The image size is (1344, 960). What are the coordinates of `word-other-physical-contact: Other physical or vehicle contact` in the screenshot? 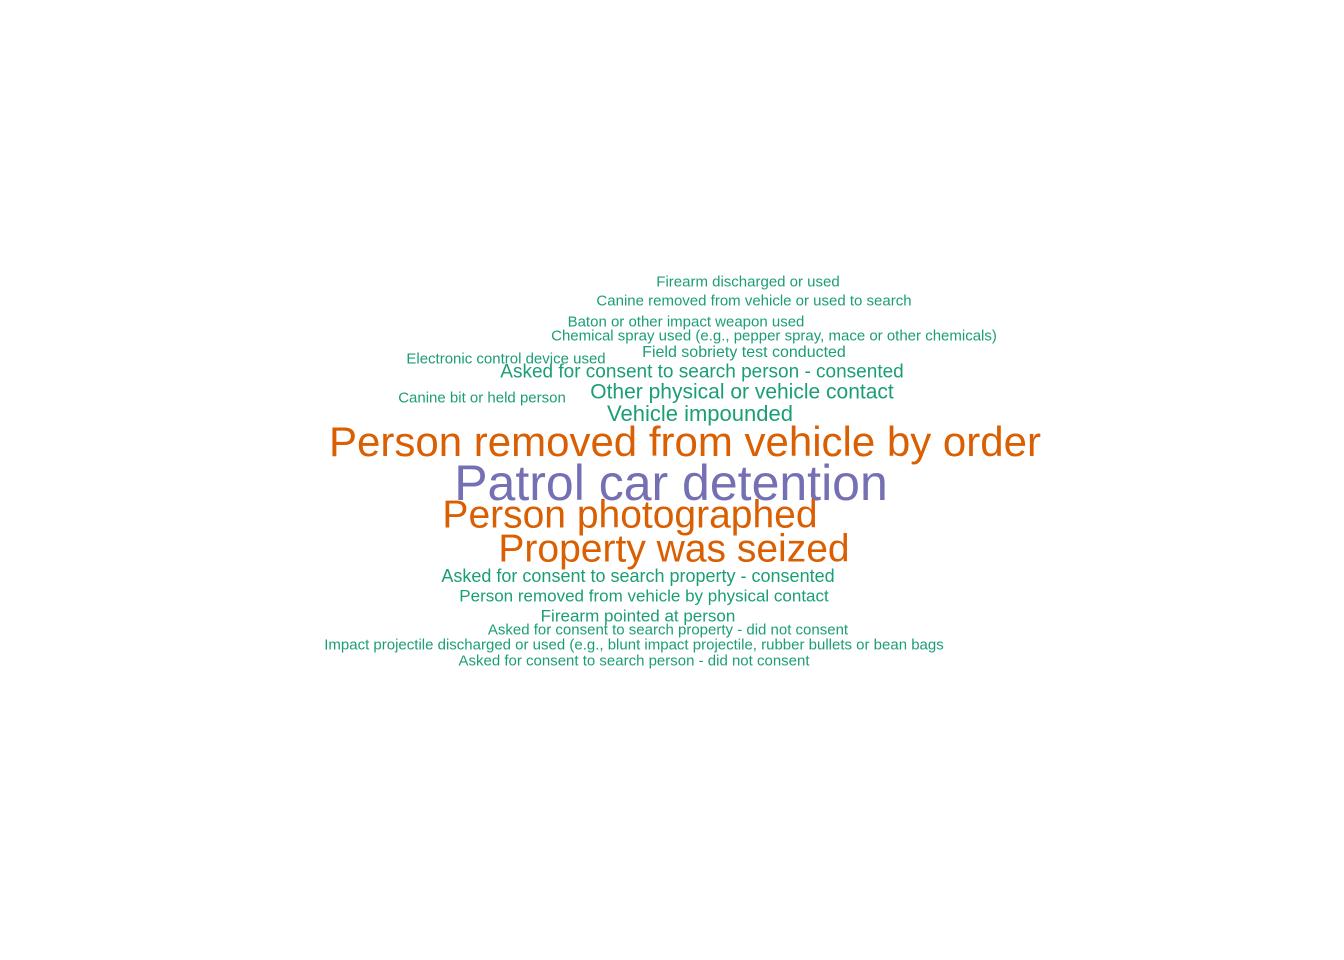 It's located at (742, 392).